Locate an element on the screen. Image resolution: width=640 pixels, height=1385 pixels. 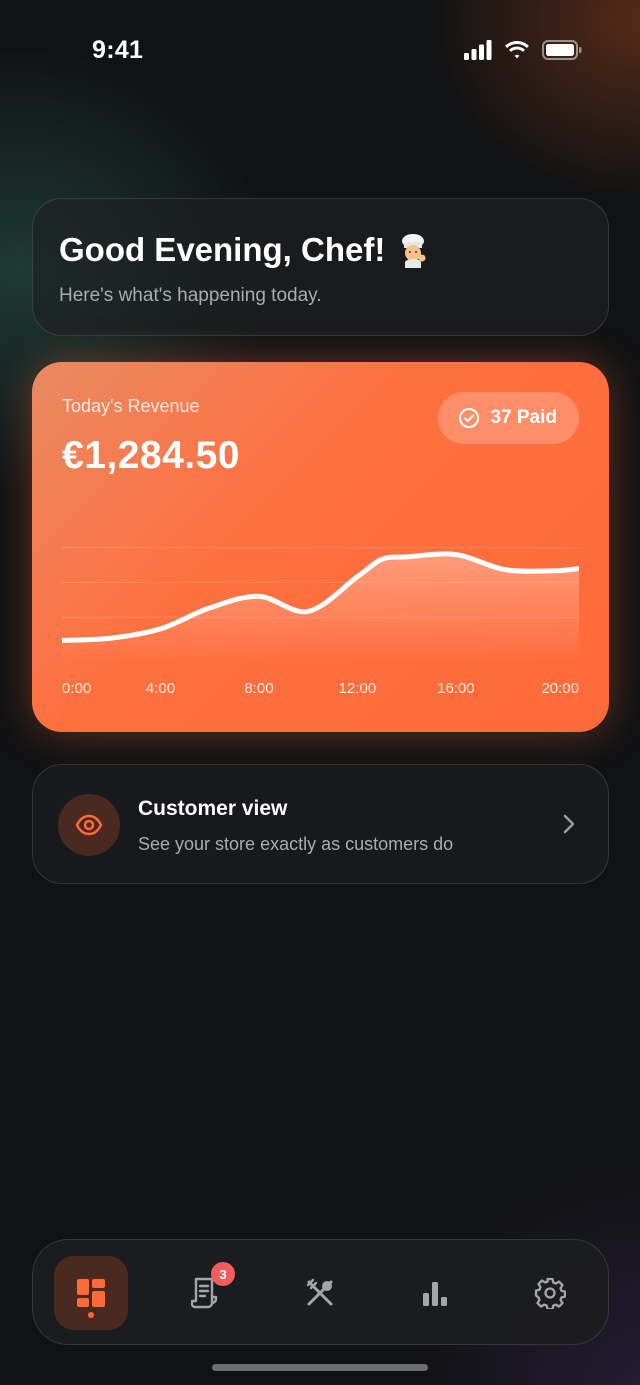
greeting-subtitle: Here's what's happening today. is located at coordinates (190, 295).